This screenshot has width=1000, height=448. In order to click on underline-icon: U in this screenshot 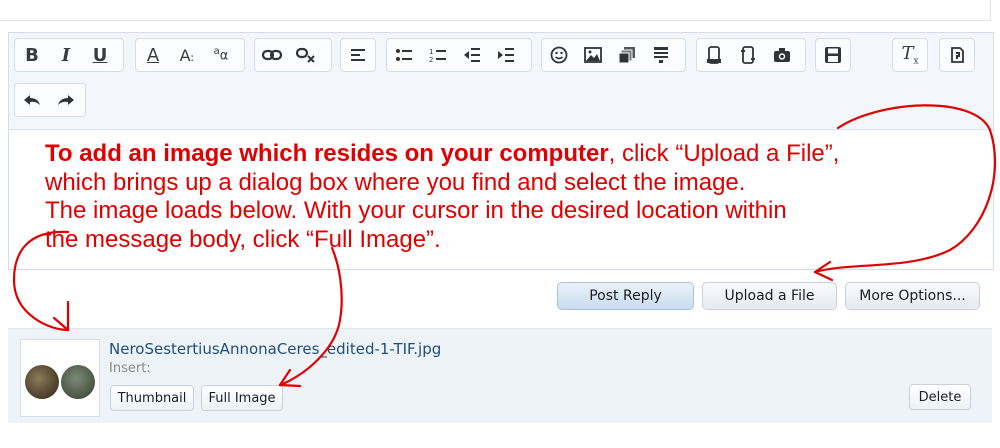, I will do `click(100, 55)`.